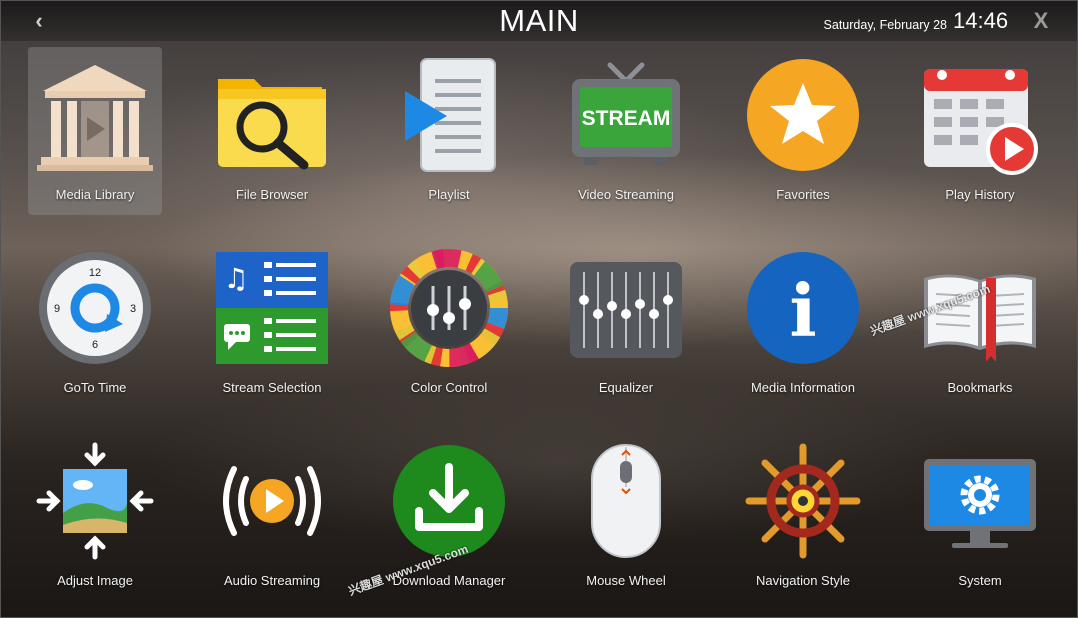  What do you see at coordinates (803, 115) in the screenshot?
I see `star-icon` at bounding box center [803, 115].